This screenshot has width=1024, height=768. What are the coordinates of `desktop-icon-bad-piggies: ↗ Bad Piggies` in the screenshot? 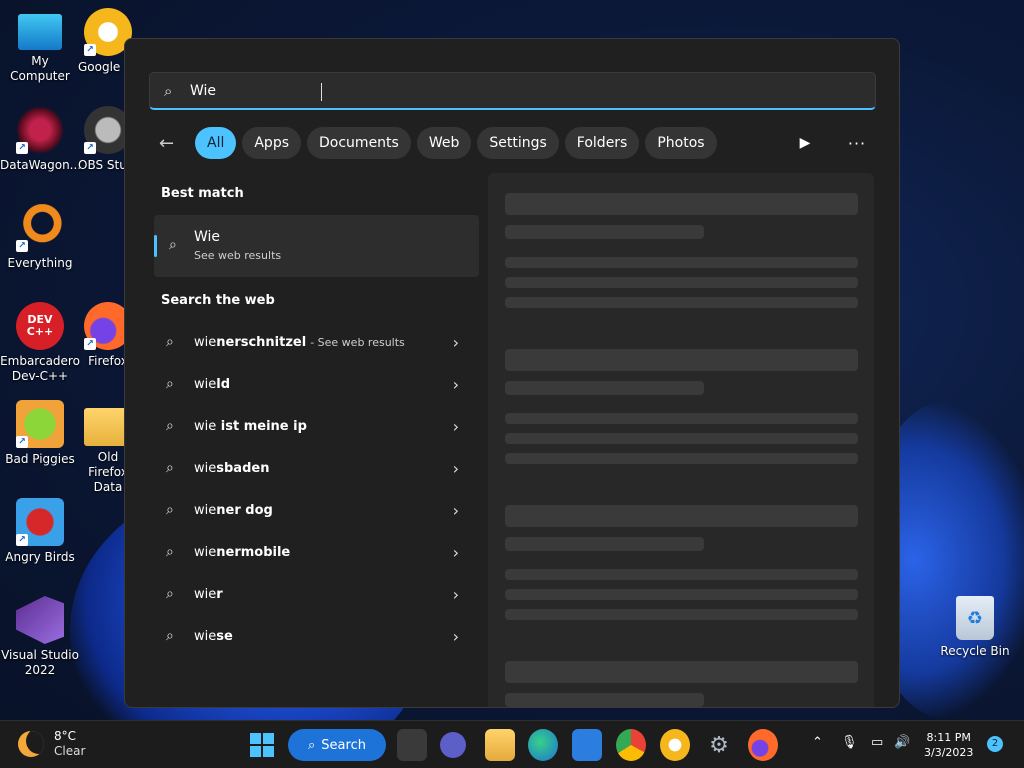 It's located at (40, 433).